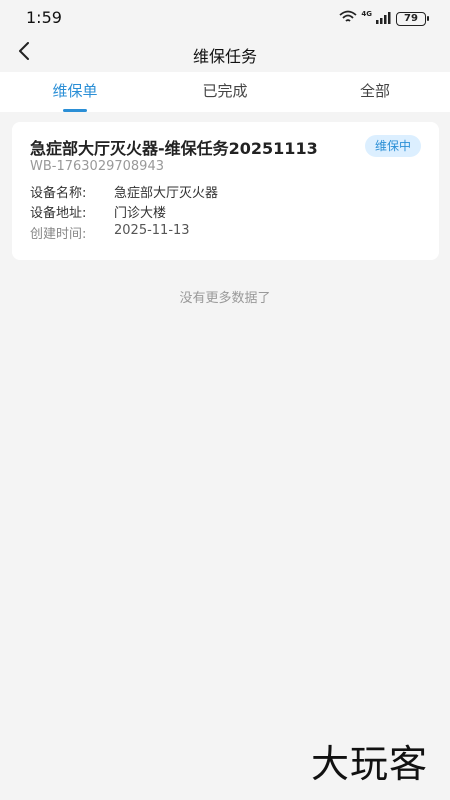  What do you see at coordinates (110, 232) in the screenshot?
I see `created-time-row: 创建时间: 2025-11-13` at bounding box center [110, 232].